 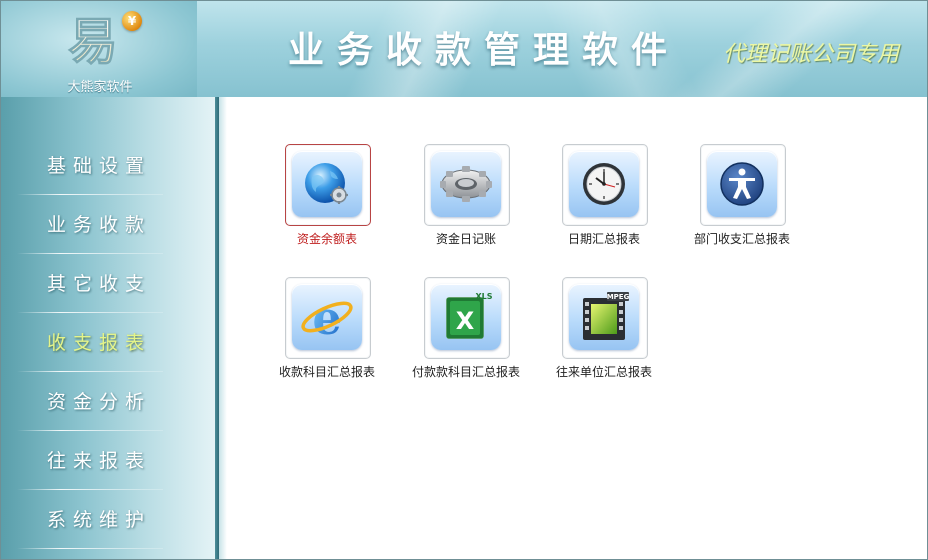 I want to click on logo-icon: 易, so click(x=93, y=39).